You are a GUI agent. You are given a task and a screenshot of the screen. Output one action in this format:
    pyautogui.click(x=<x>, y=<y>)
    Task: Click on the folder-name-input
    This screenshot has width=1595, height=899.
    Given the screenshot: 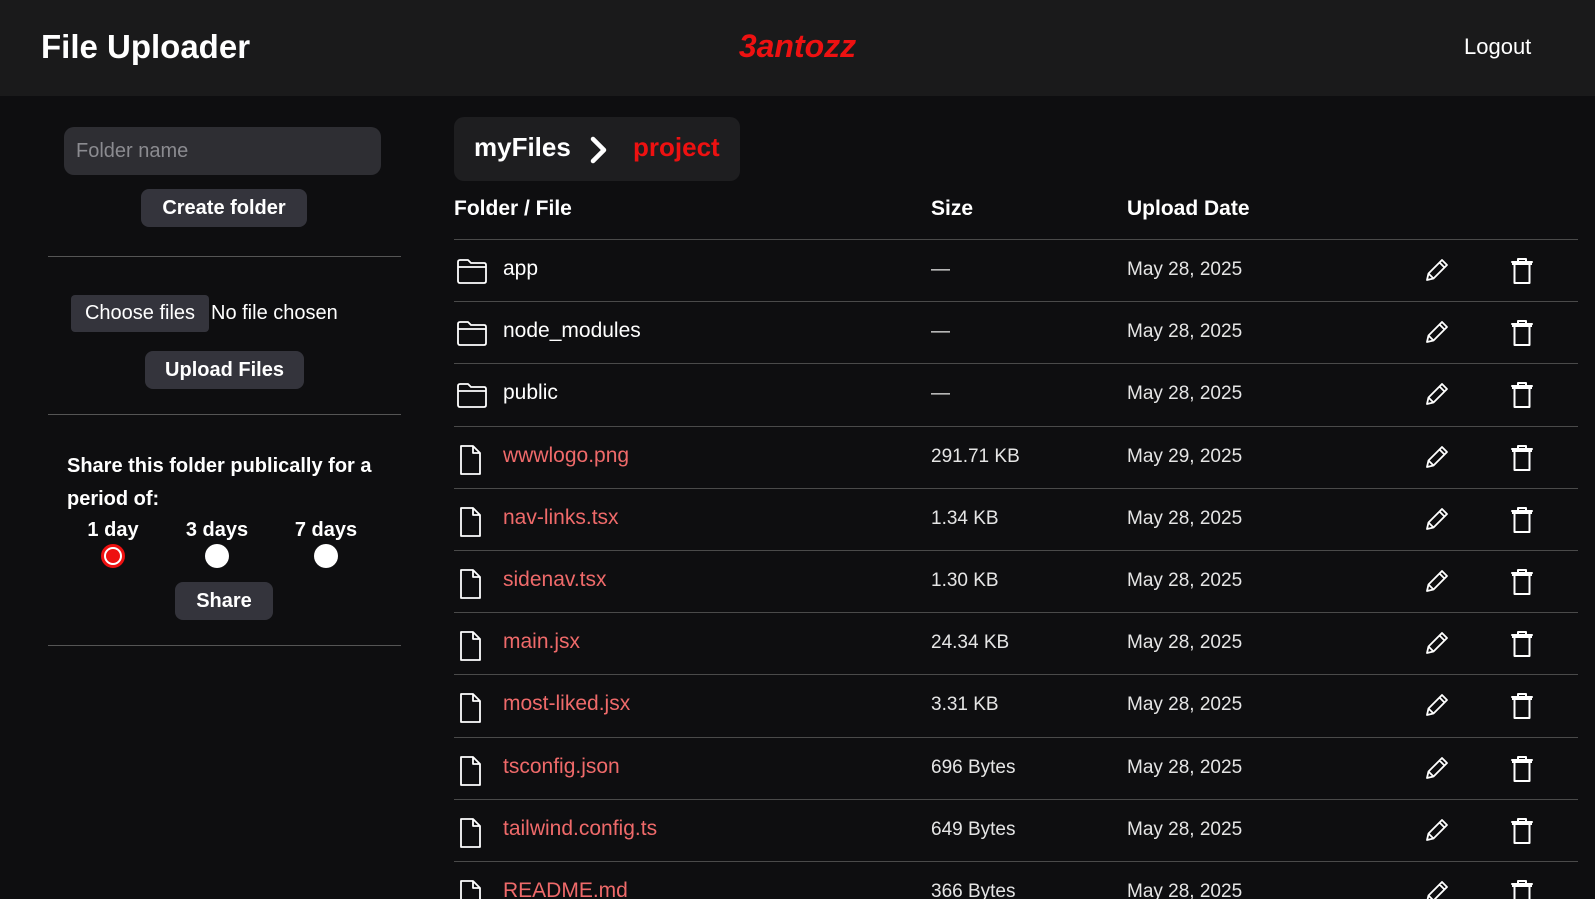 What is the action you would take?
    pyautogui.click(x=222, y=151)
    